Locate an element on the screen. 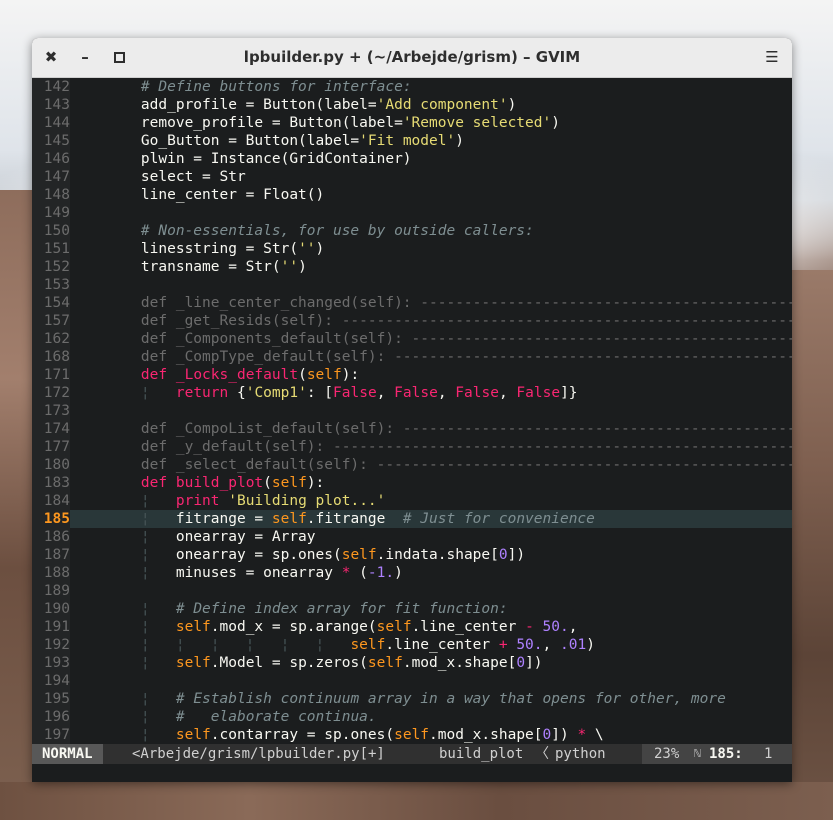 Image resolution: width=833 pixels, height=820 pixels. line-code: ¦ ¦ ¦ ¦ ¦ ¦ self.line_center + 50., .01) is located at coordinates (350, 645).